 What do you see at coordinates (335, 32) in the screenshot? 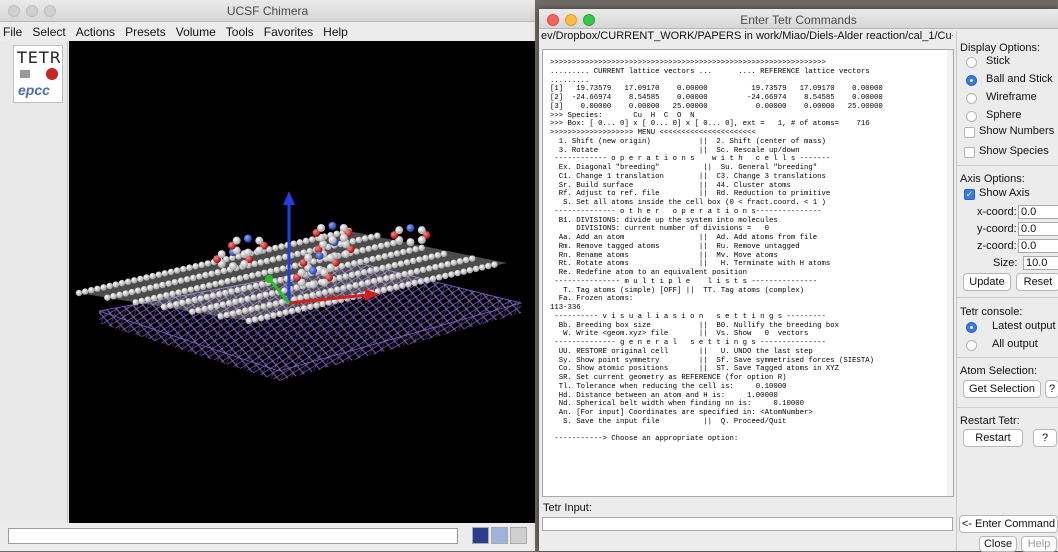
I see `menu-help: Help` at bounding box center [335, 32].